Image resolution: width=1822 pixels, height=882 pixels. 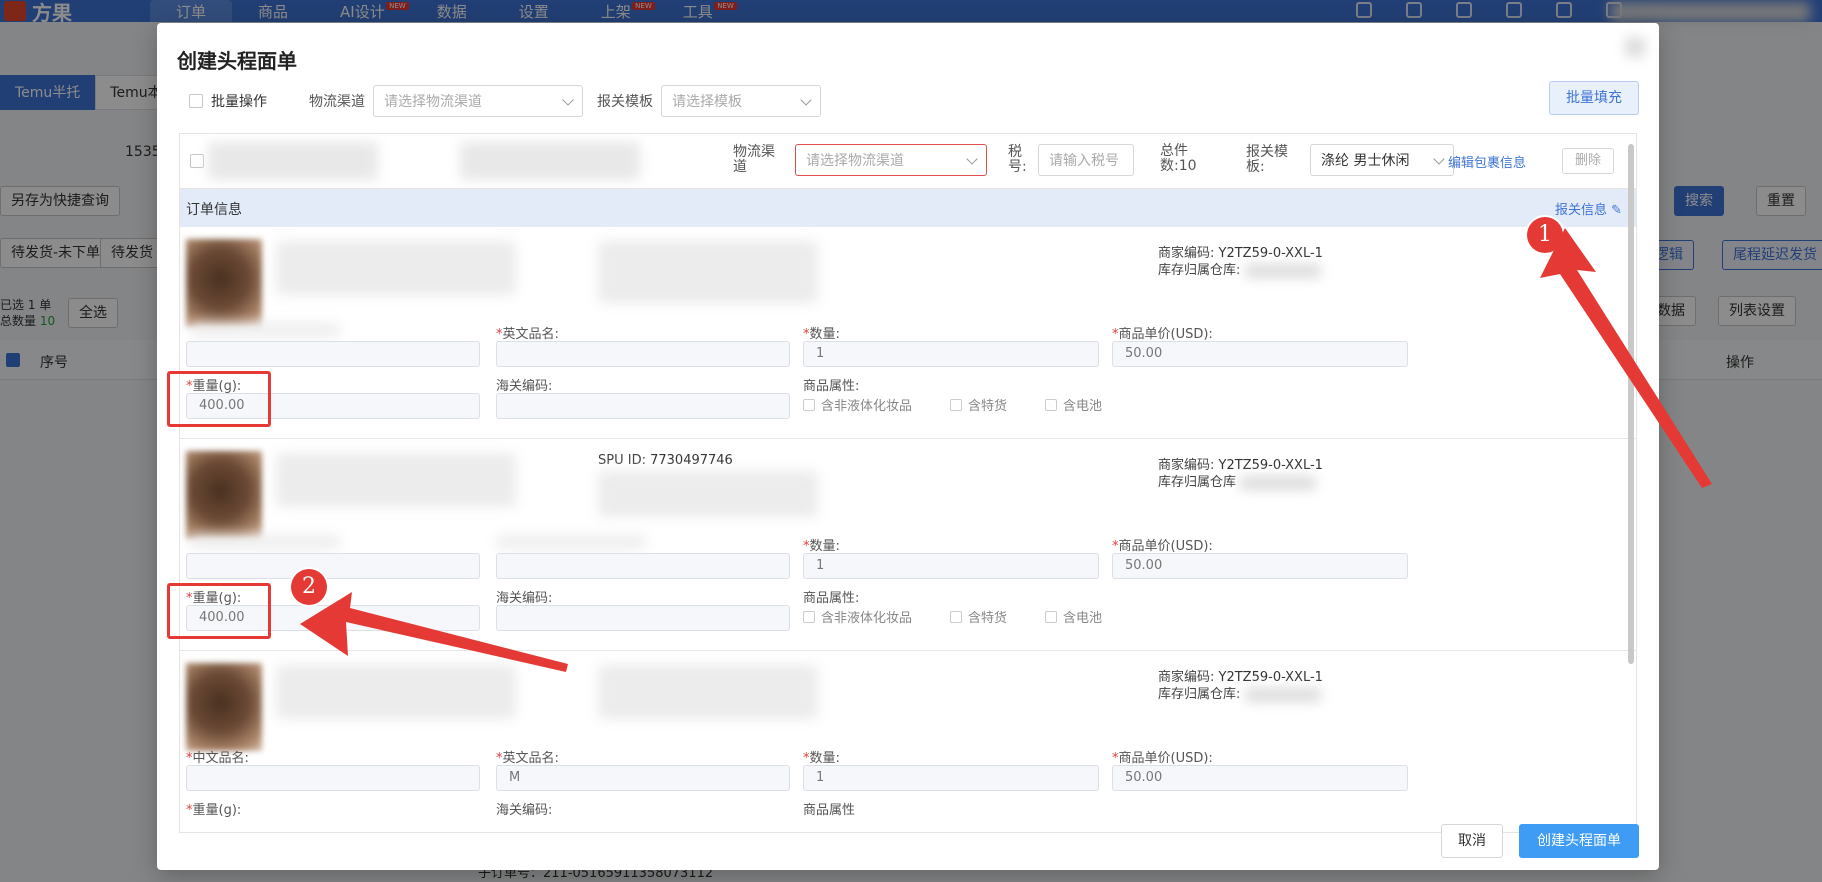 I want to click on customs-info-label: 报关信息, so click(x=1580, y=210).